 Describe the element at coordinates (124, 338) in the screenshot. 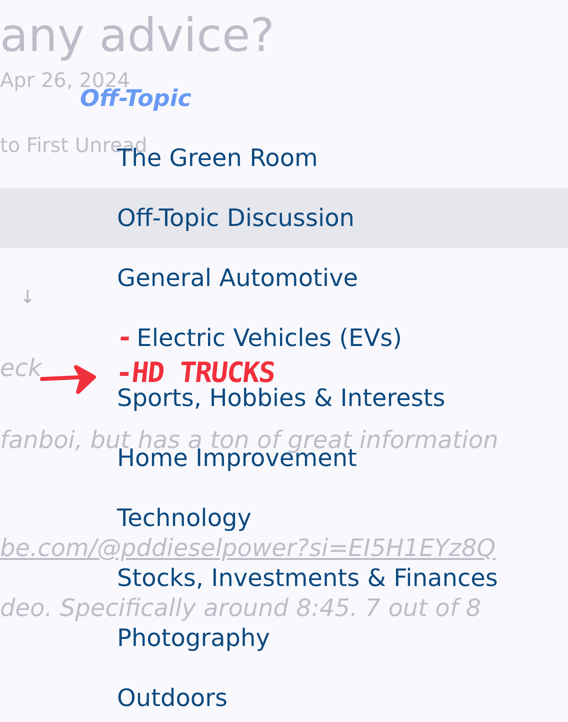

I see `handwritten-mark: -` at that location.